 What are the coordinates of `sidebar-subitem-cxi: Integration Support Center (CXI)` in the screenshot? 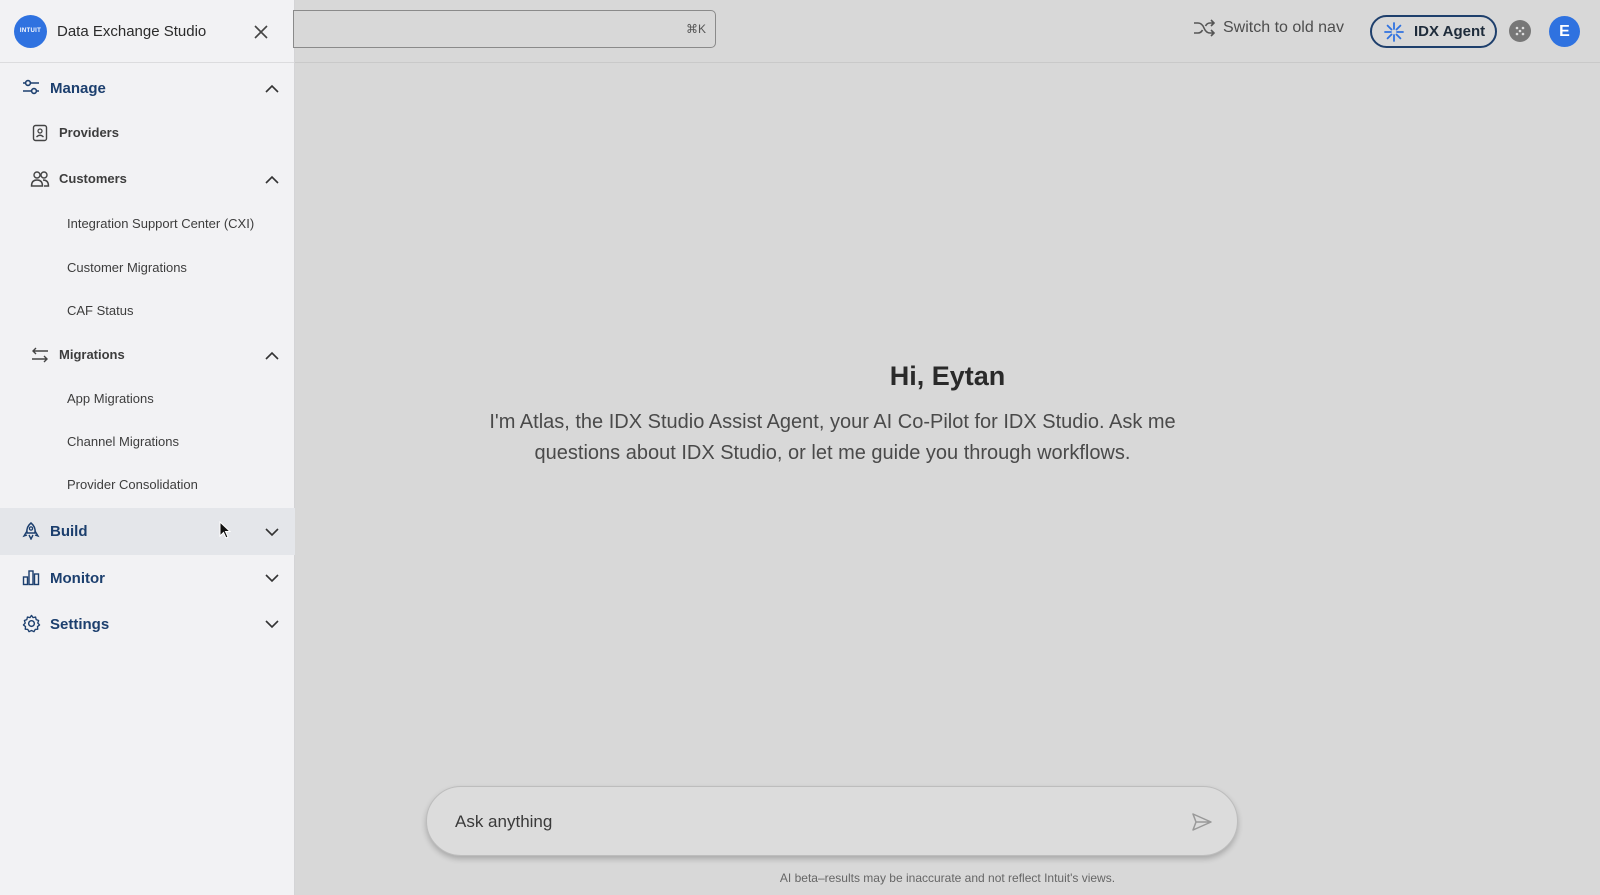 It's located at (147, 224).